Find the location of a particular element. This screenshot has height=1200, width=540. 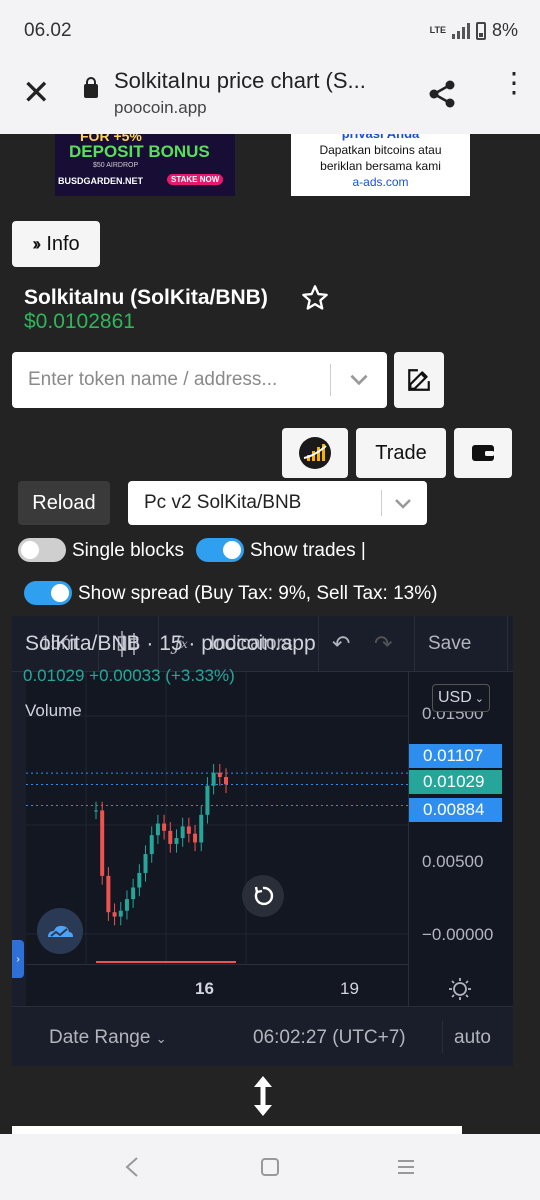

cloud-icon is located at coordinates (60, 931).